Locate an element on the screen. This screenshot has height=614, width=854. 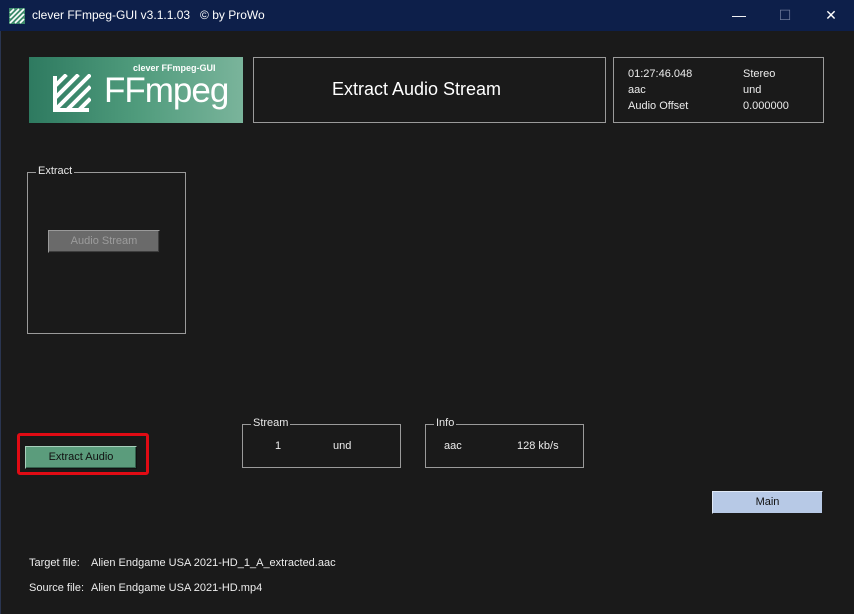
extract-group-legend: Extract is located at coordinates (55, 171).